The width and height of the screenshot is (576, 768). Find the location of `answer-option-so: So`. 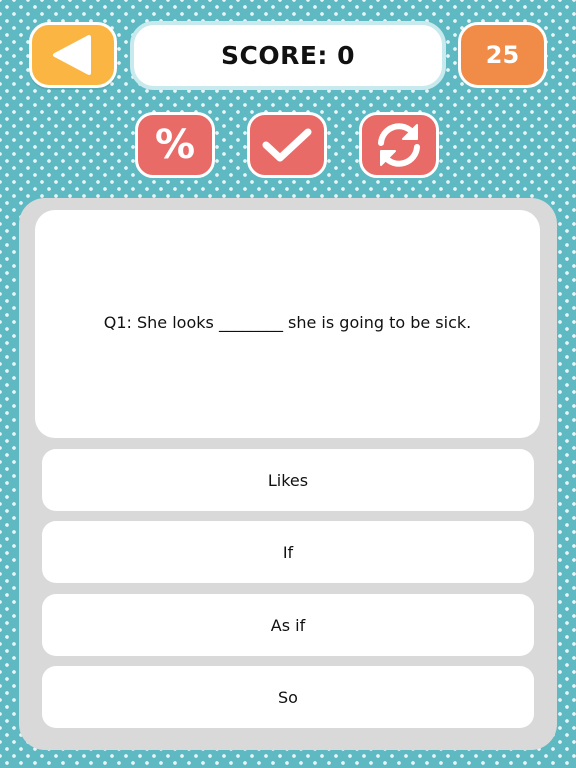

answer-option-so: So is located at coordinates (288, 697).